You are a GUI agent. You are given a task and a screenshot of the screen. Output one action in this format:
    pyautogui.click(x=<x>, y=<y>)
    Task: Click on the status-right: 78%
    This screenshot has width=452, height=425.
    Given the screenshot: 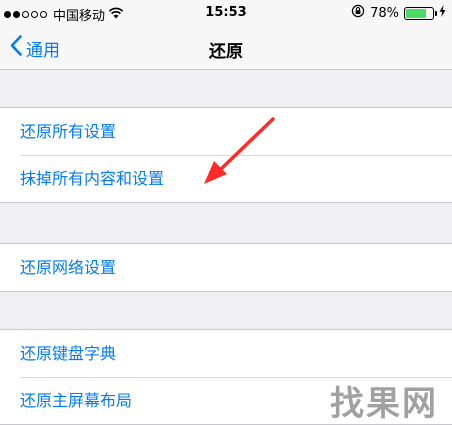 What is the action you would take?
    pyautogui.click(x=398, y=13)
    